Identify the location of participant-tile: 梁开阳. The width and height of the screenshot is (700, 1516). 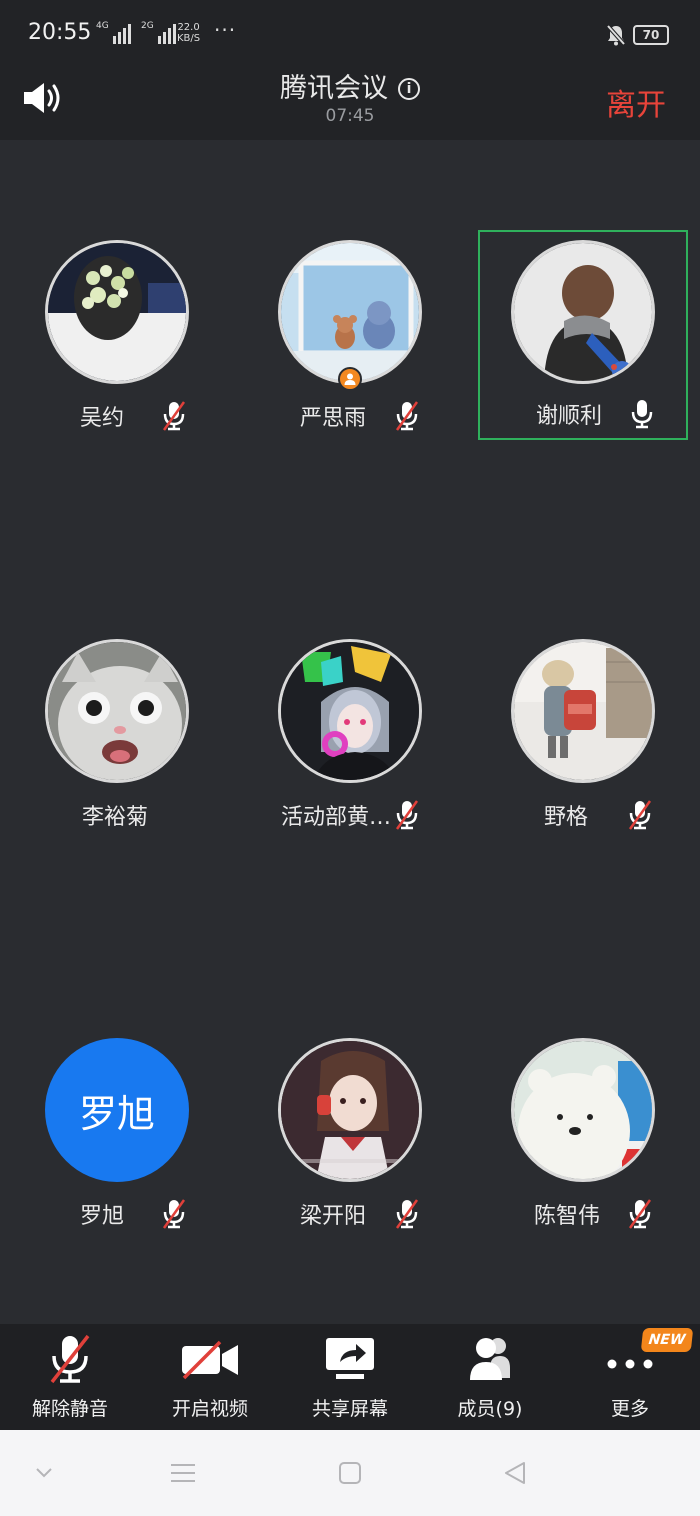
(350, 1145).